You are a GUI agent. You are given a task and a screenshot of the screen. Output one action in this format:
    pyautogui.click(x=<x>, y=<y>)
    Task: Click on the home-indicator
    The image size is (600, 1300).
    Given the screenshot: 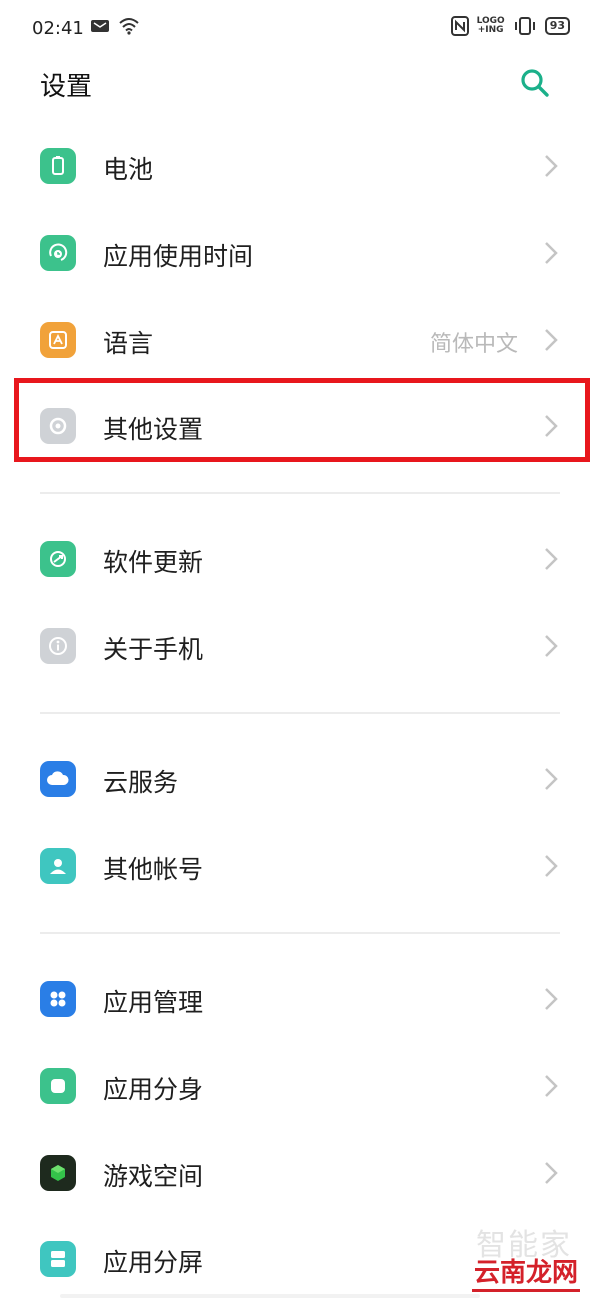 What is the action you would take?
    pyautogui.click(x=270, y=1296)
    